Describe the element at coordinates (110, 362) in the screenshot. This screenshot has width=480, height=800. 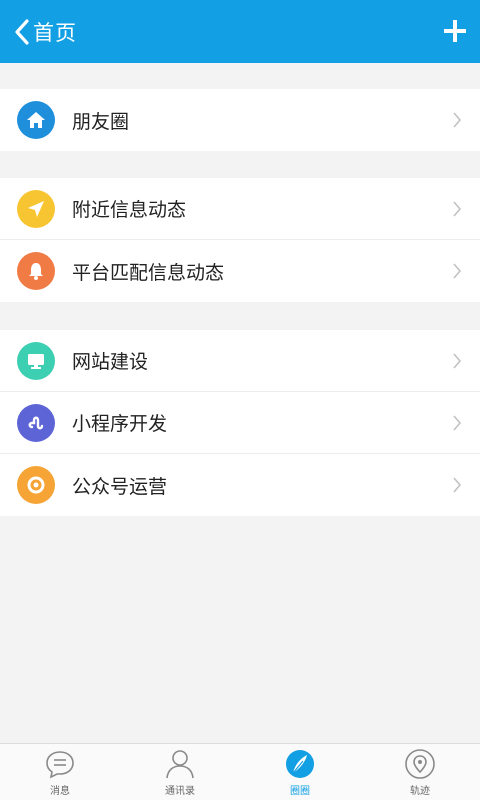
I see `menu-item-label: 网站建设` at that location.